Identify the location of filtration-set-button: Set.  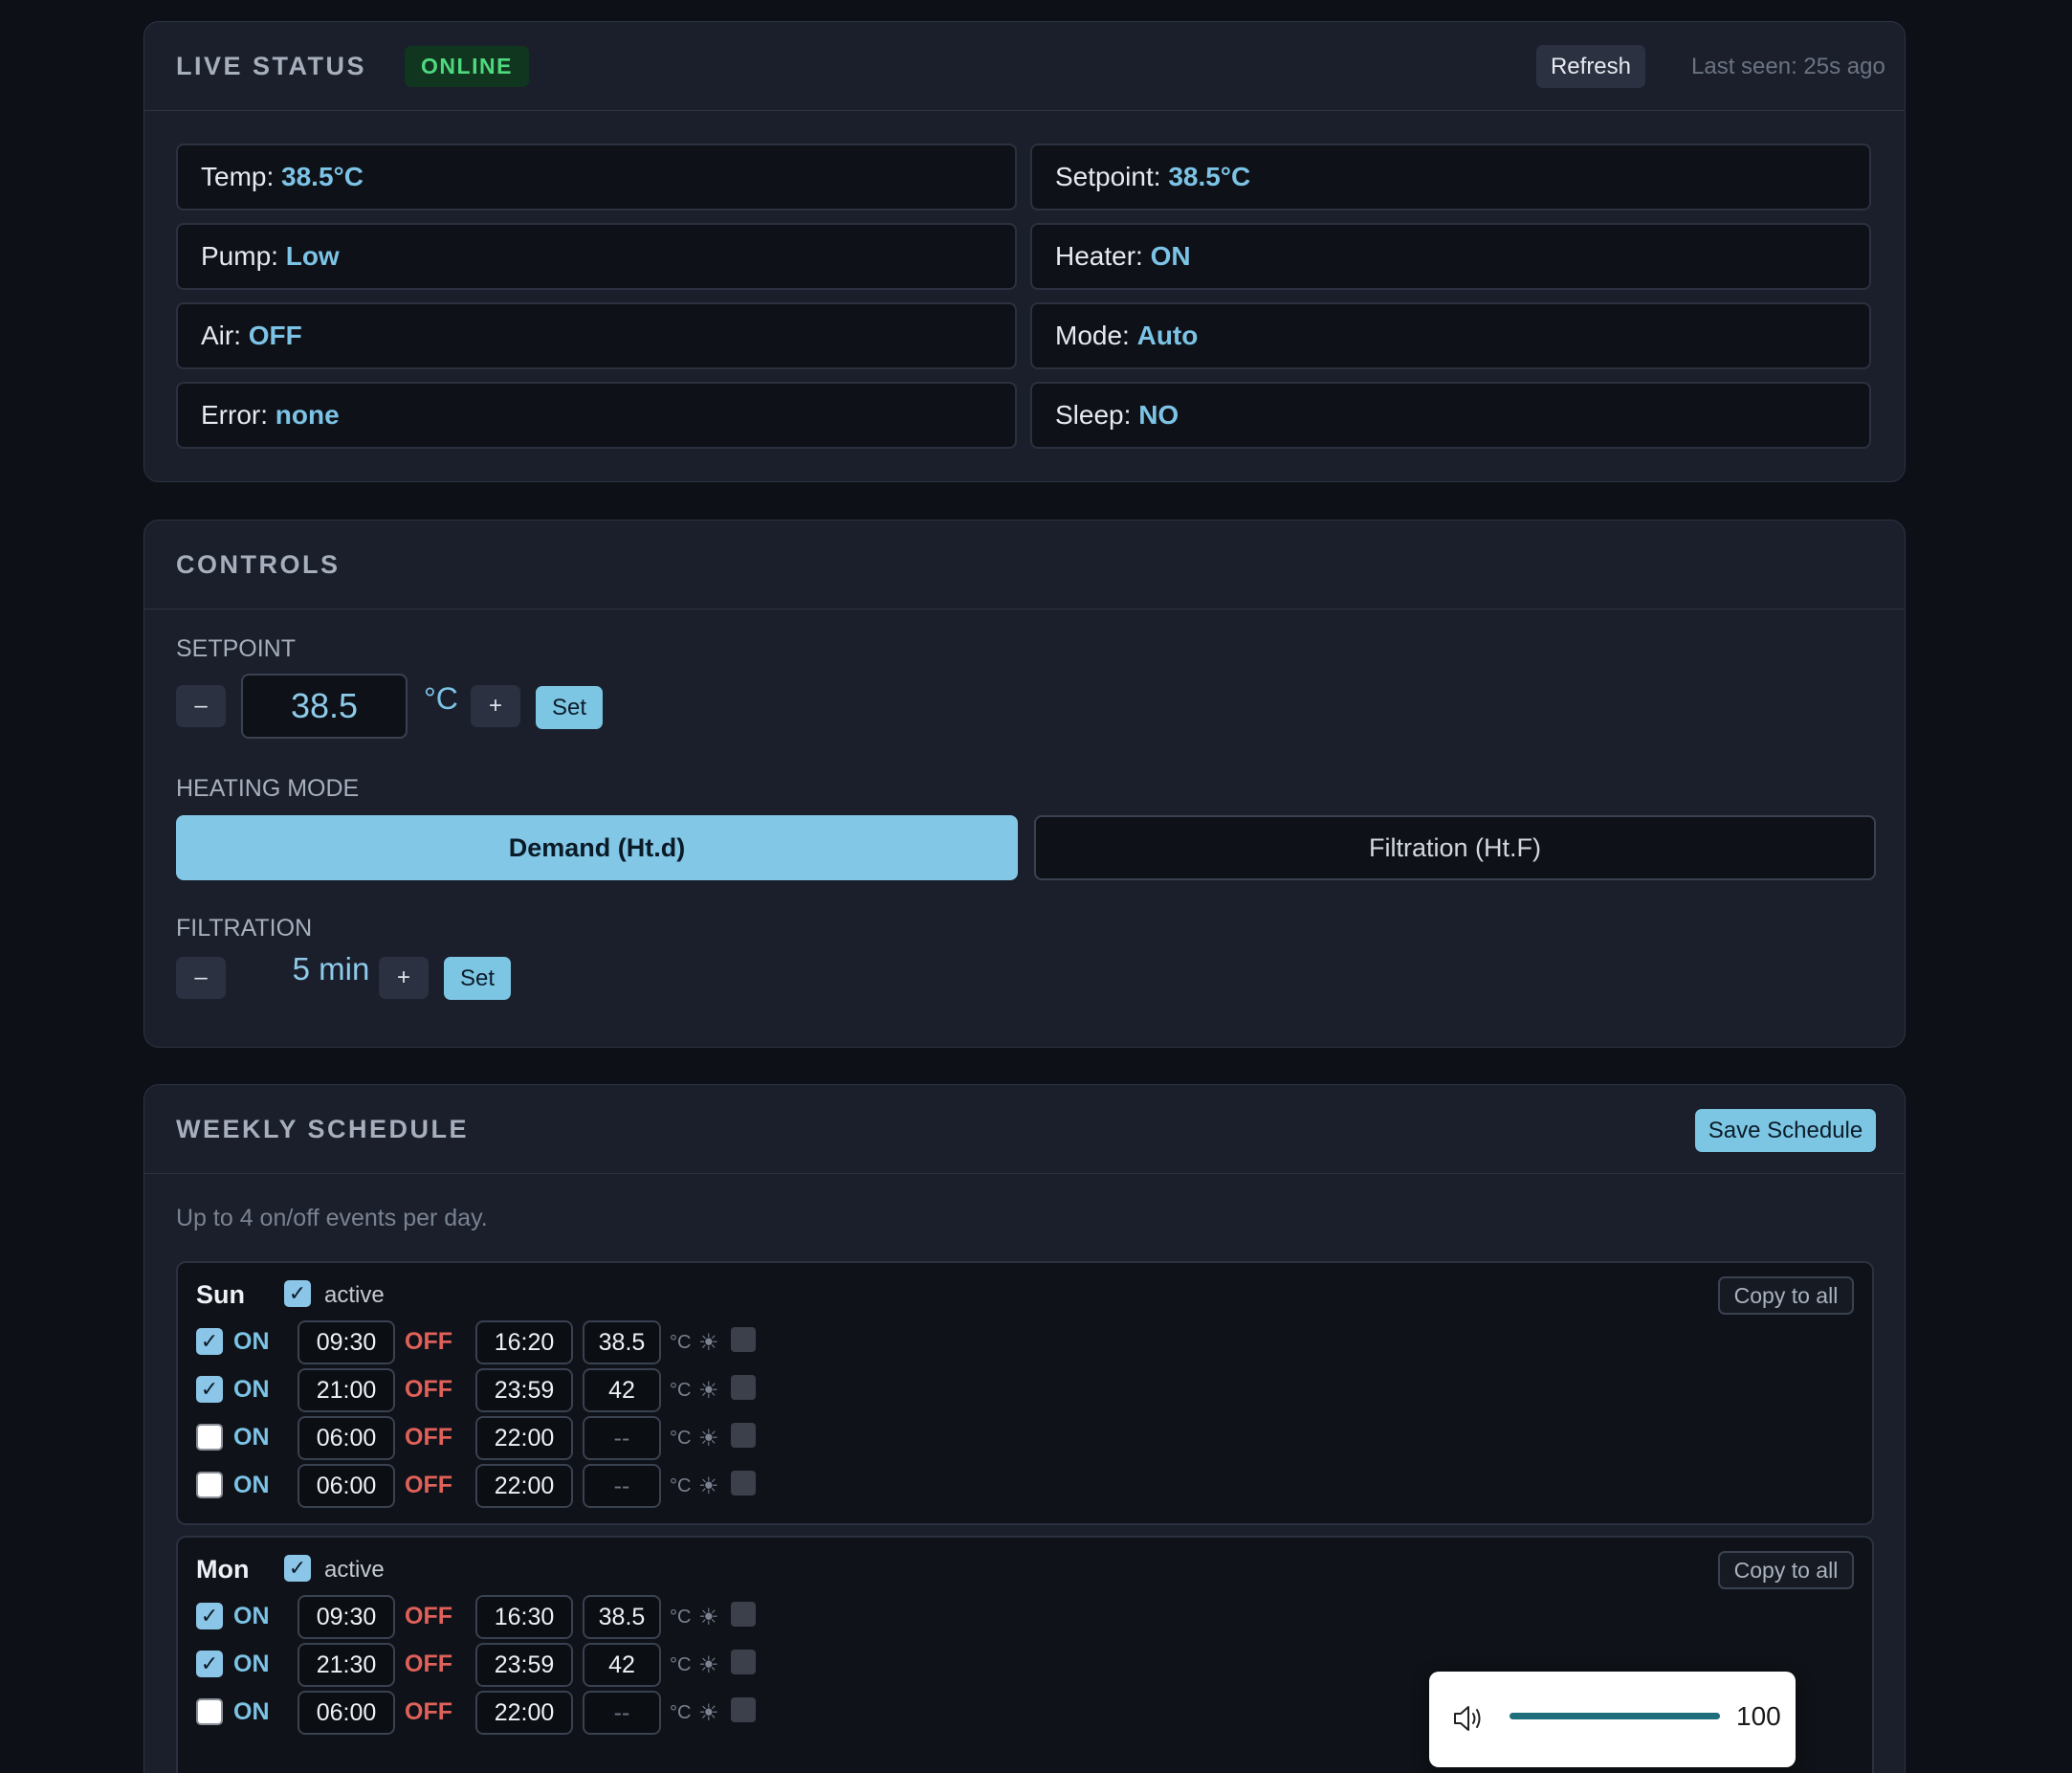
(477, 978).